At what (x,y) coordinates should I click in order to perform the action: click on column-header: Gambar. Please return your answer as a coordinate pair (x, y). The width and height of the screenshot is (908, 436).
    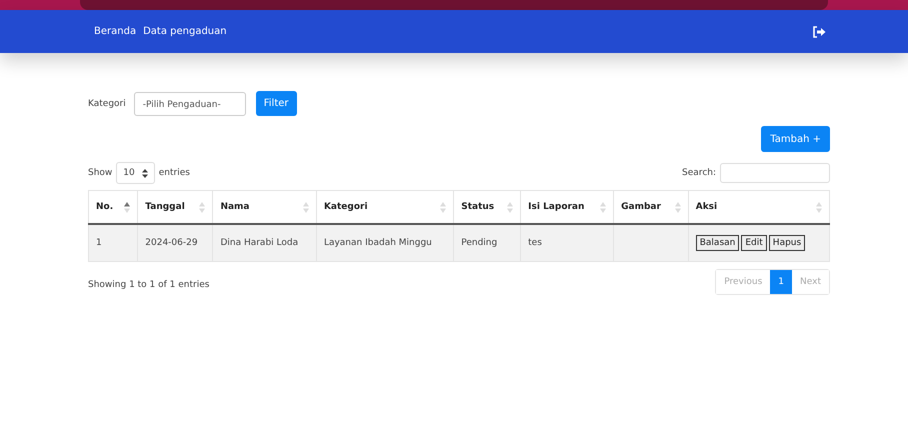
    Looking at the image, I should click on (641, 207).